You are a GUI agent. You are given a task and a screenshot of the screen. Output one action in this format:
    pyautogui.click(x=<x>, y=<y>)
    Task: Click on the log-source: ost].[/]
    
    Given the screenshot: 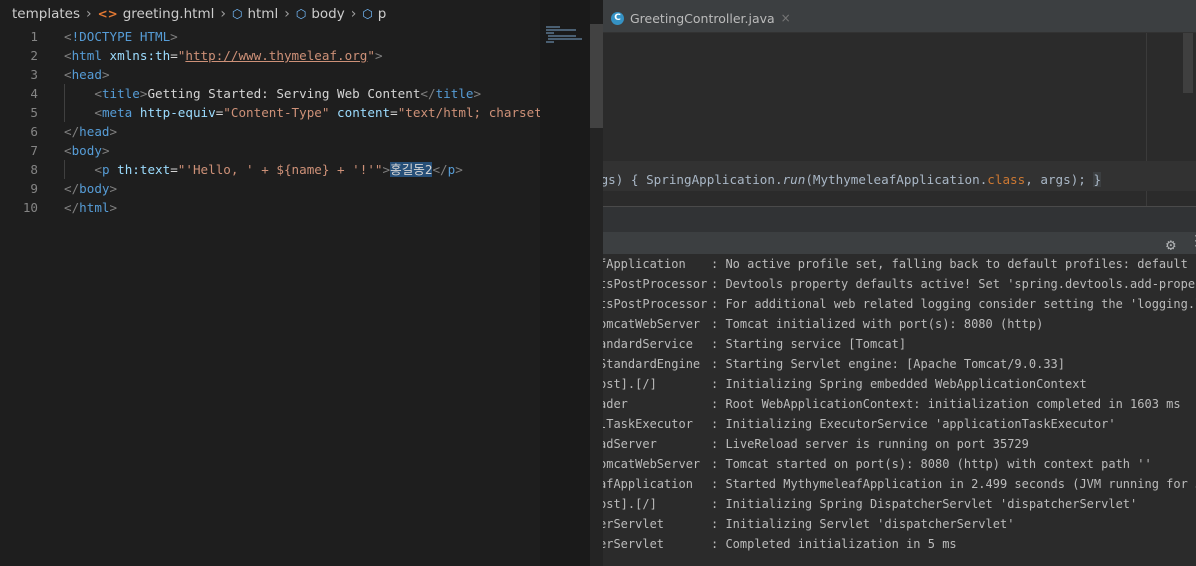 What is the action you would take?
    pyautogui.click(x=630, y=384)
    